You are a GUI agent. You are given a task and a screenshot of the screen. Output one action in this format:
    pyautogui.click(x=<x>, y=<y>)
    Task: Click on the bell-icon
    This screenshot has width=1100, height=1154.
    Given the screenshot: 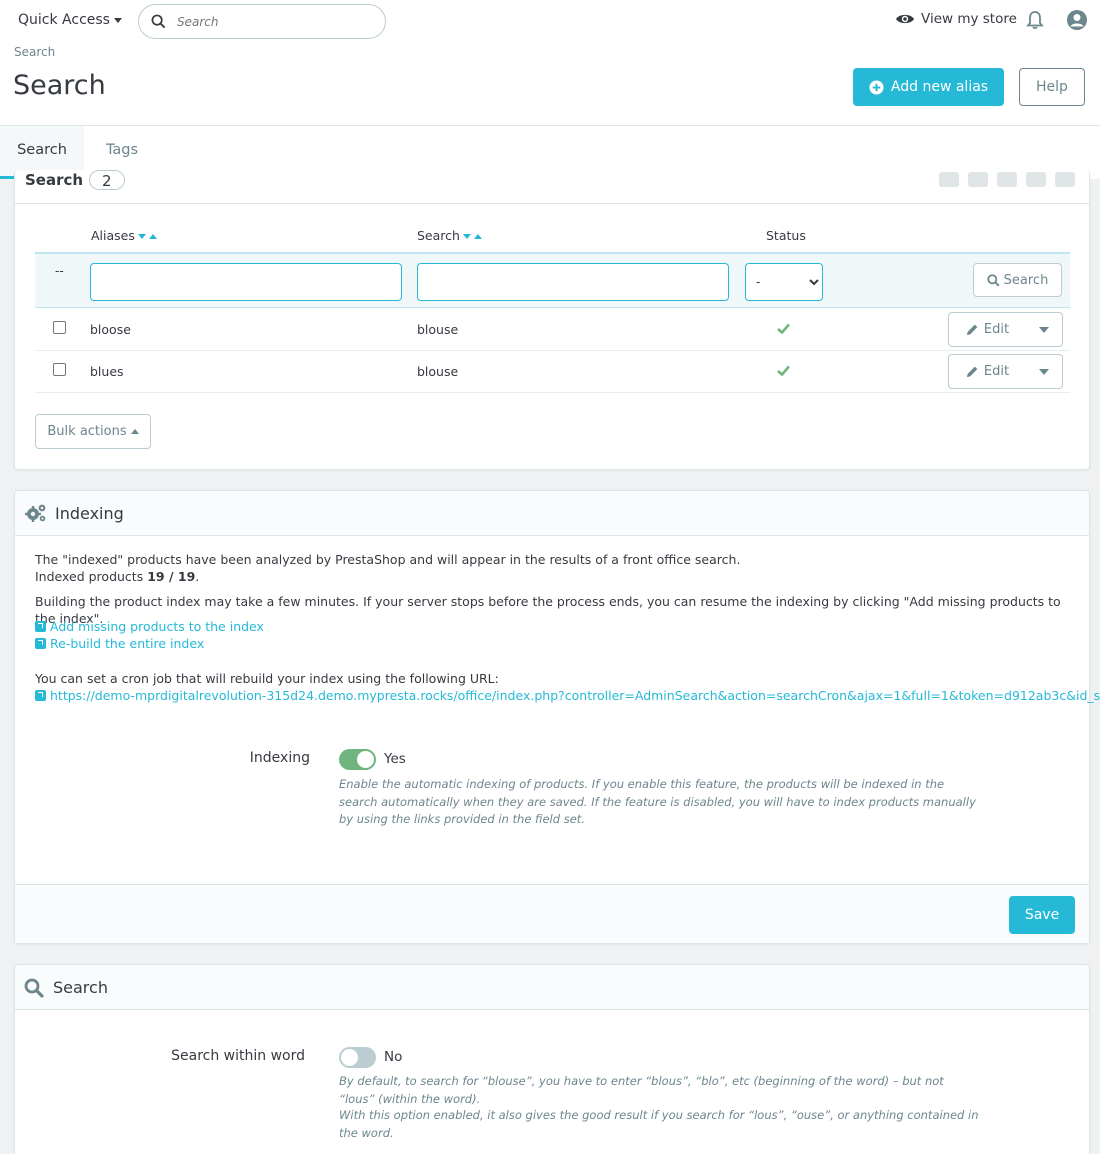 What is the action you would take?
    pyautogui.click(x=1035, y=20)
    